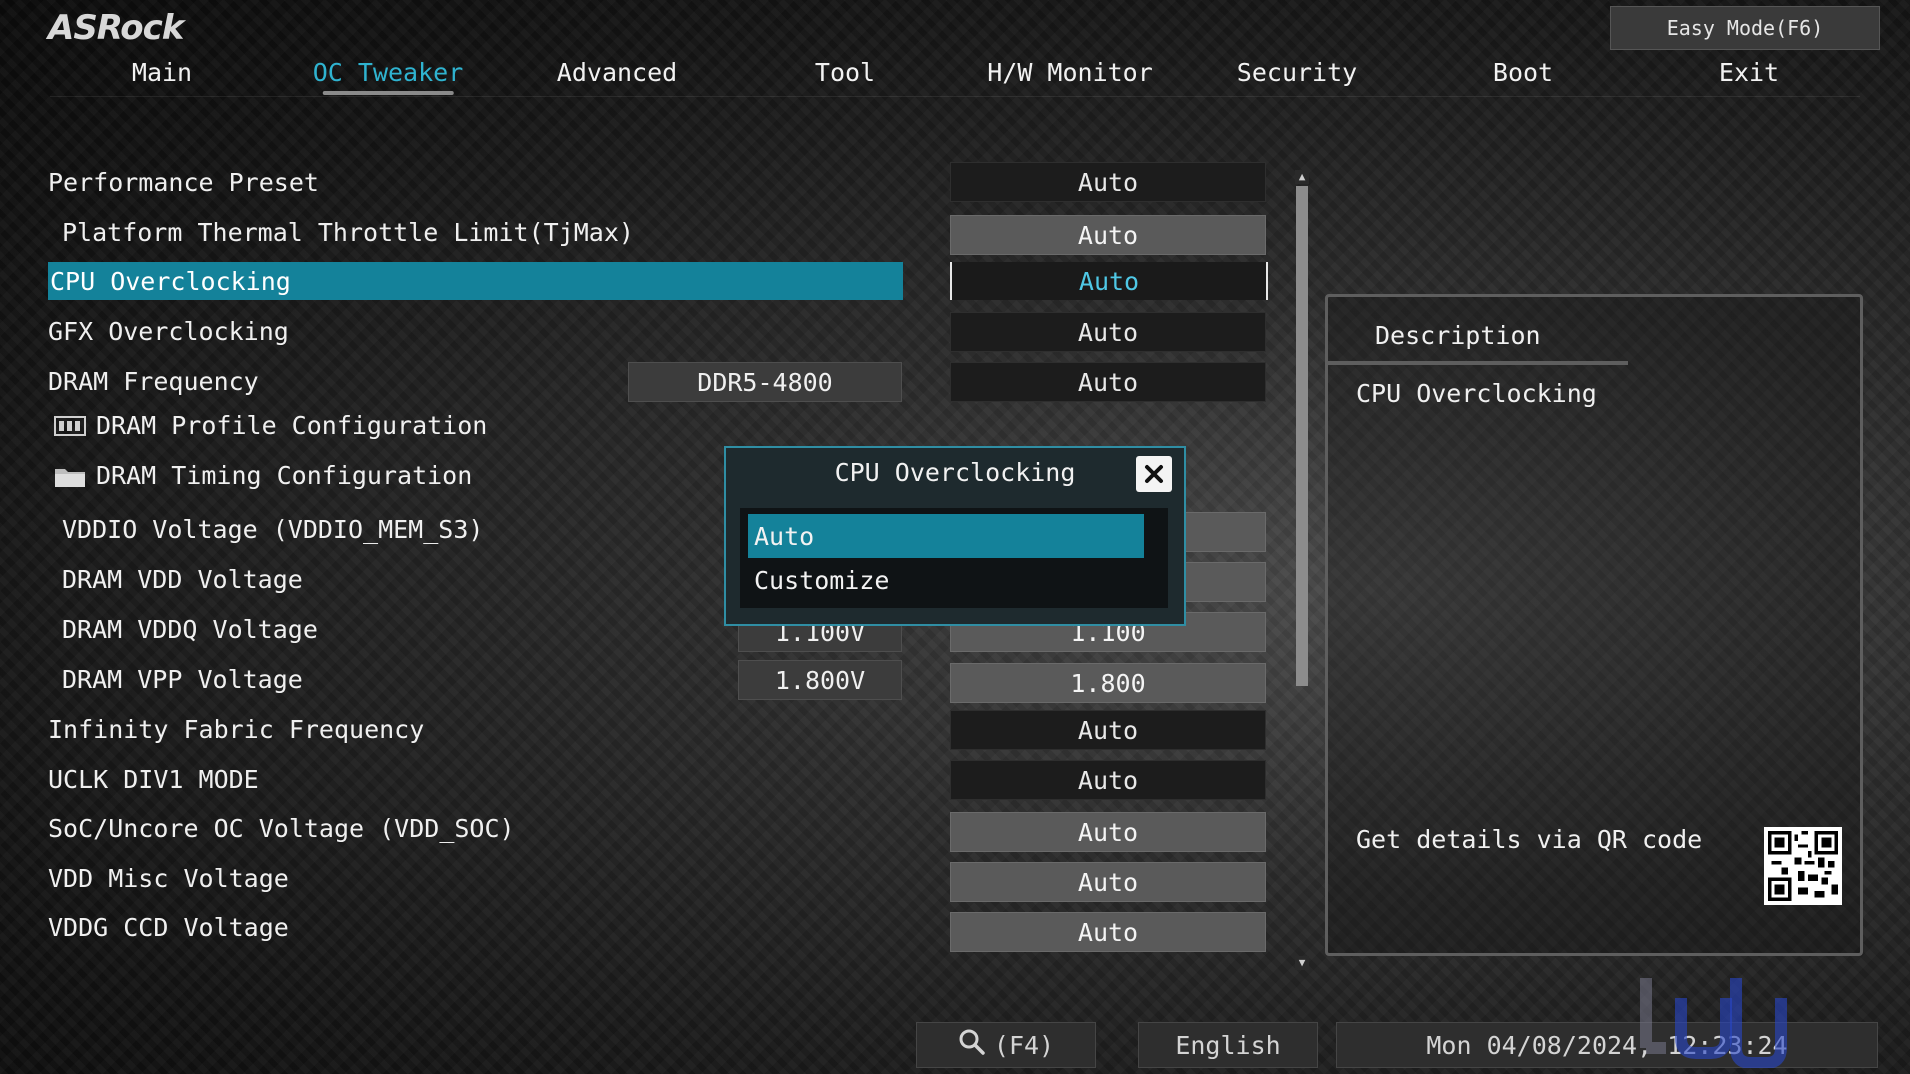 Image resolution: width=1910 pixels, height=1074 pixels. Describe the element at coordinates (190, 629) in the screenshot. I see `setting-dram-vddq-voltage: DRAM VDDQ Voltage` at that location.